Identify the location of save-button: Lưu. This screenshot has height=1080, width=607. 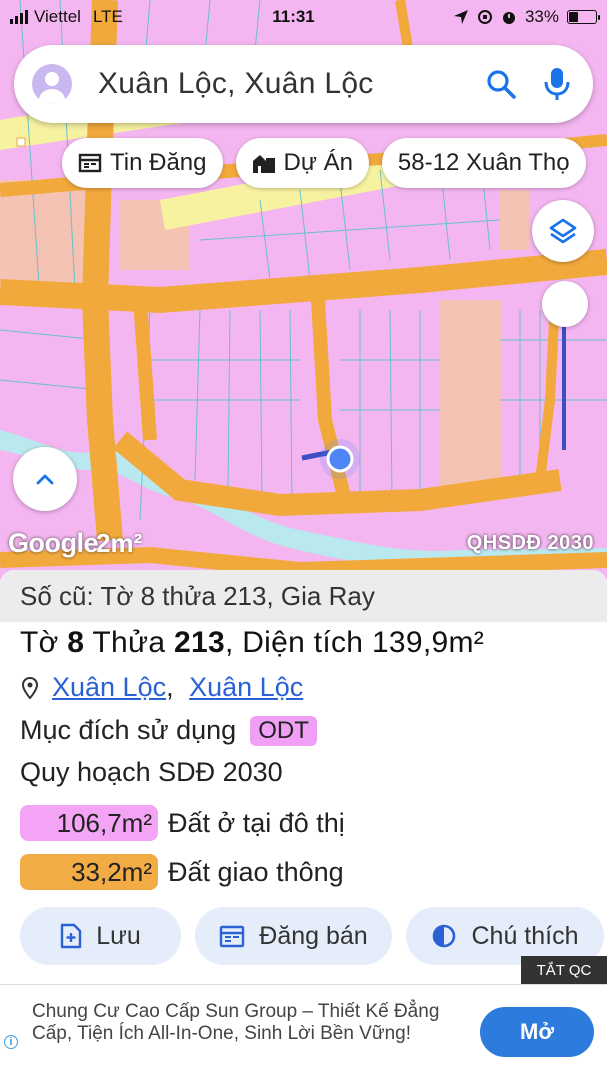
(100, 936).